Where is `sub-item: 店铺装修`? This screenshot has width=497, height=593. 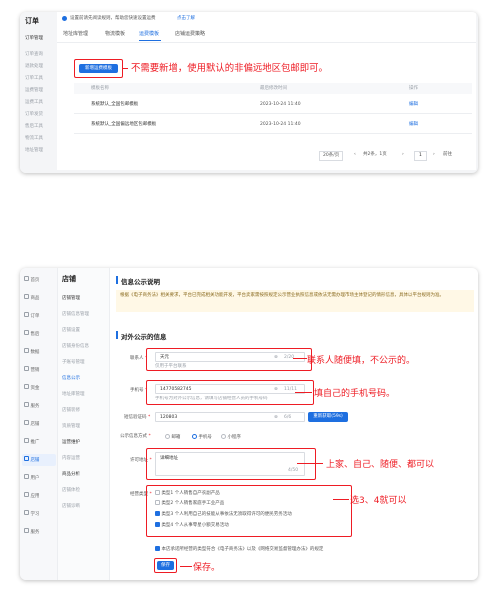 sub-item: 店铺装修 is located at coordinates (71, 411).